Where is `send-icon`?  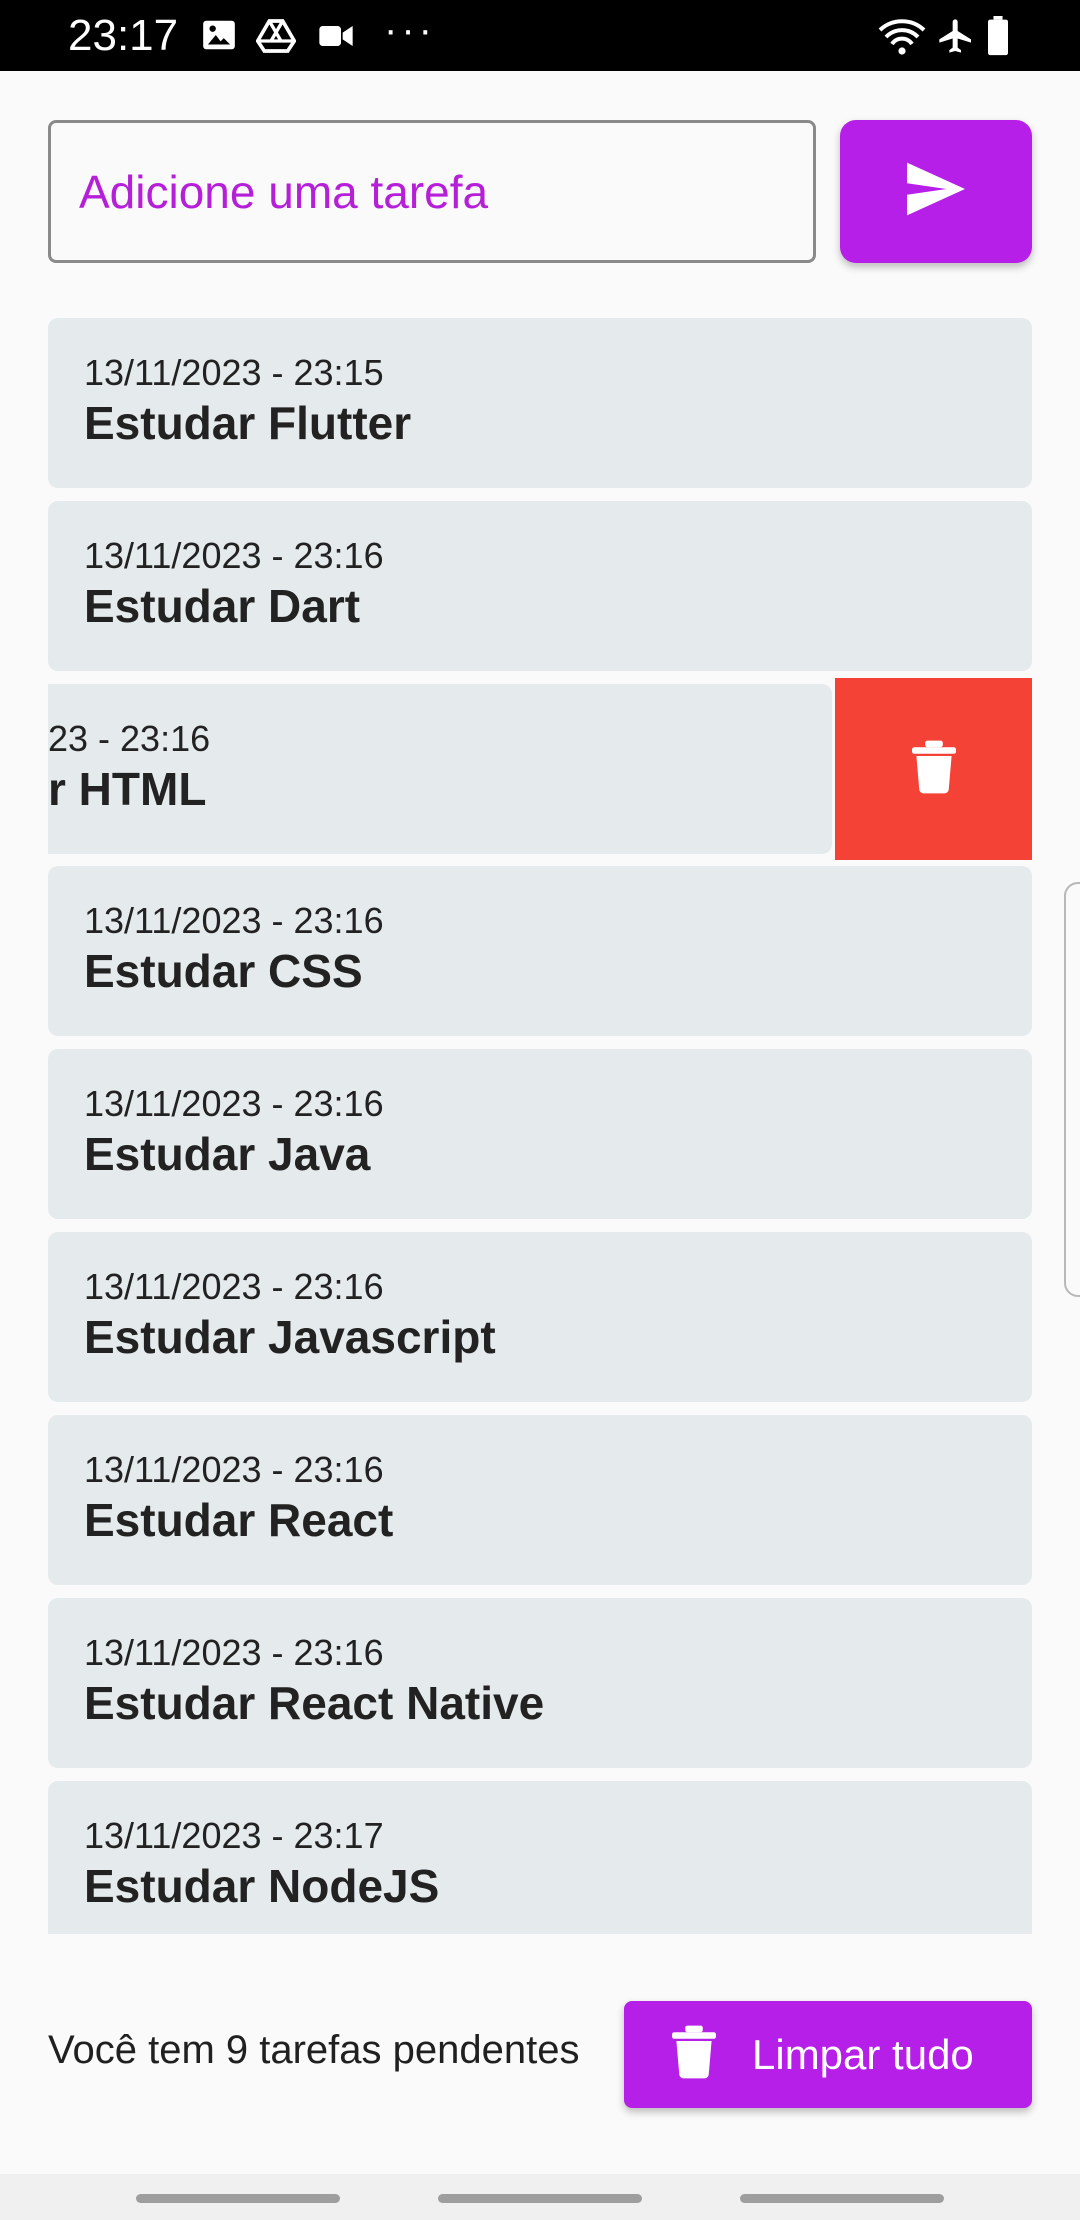 send-icon is located at coordinates (936, 191).